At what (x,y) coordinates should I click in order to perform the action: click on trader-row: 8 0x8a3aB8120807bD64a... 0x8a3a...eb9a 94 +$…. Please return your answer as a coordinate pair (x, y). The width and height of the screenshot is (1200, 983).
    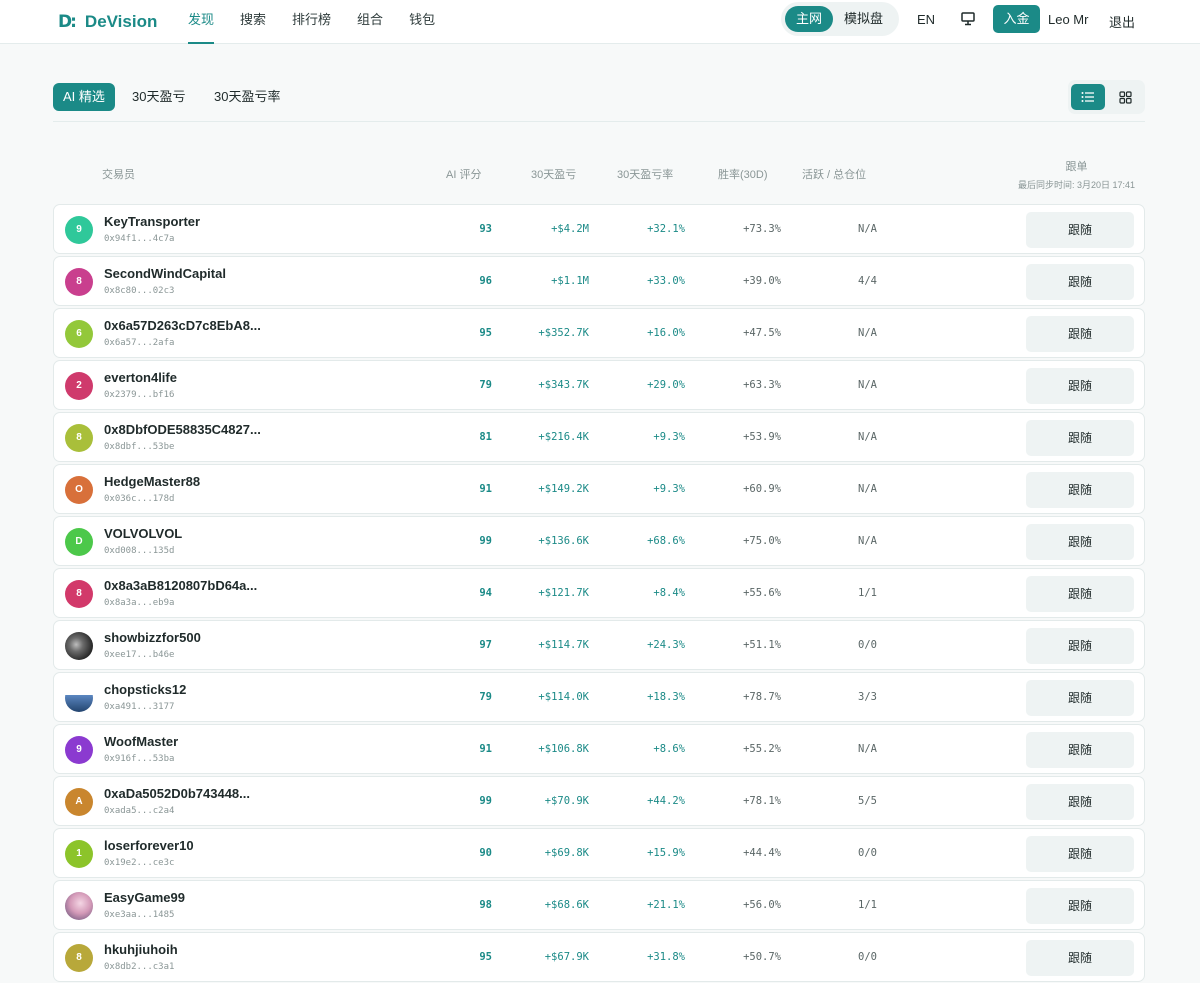
    Looking at the image, I should click on (599, 593).